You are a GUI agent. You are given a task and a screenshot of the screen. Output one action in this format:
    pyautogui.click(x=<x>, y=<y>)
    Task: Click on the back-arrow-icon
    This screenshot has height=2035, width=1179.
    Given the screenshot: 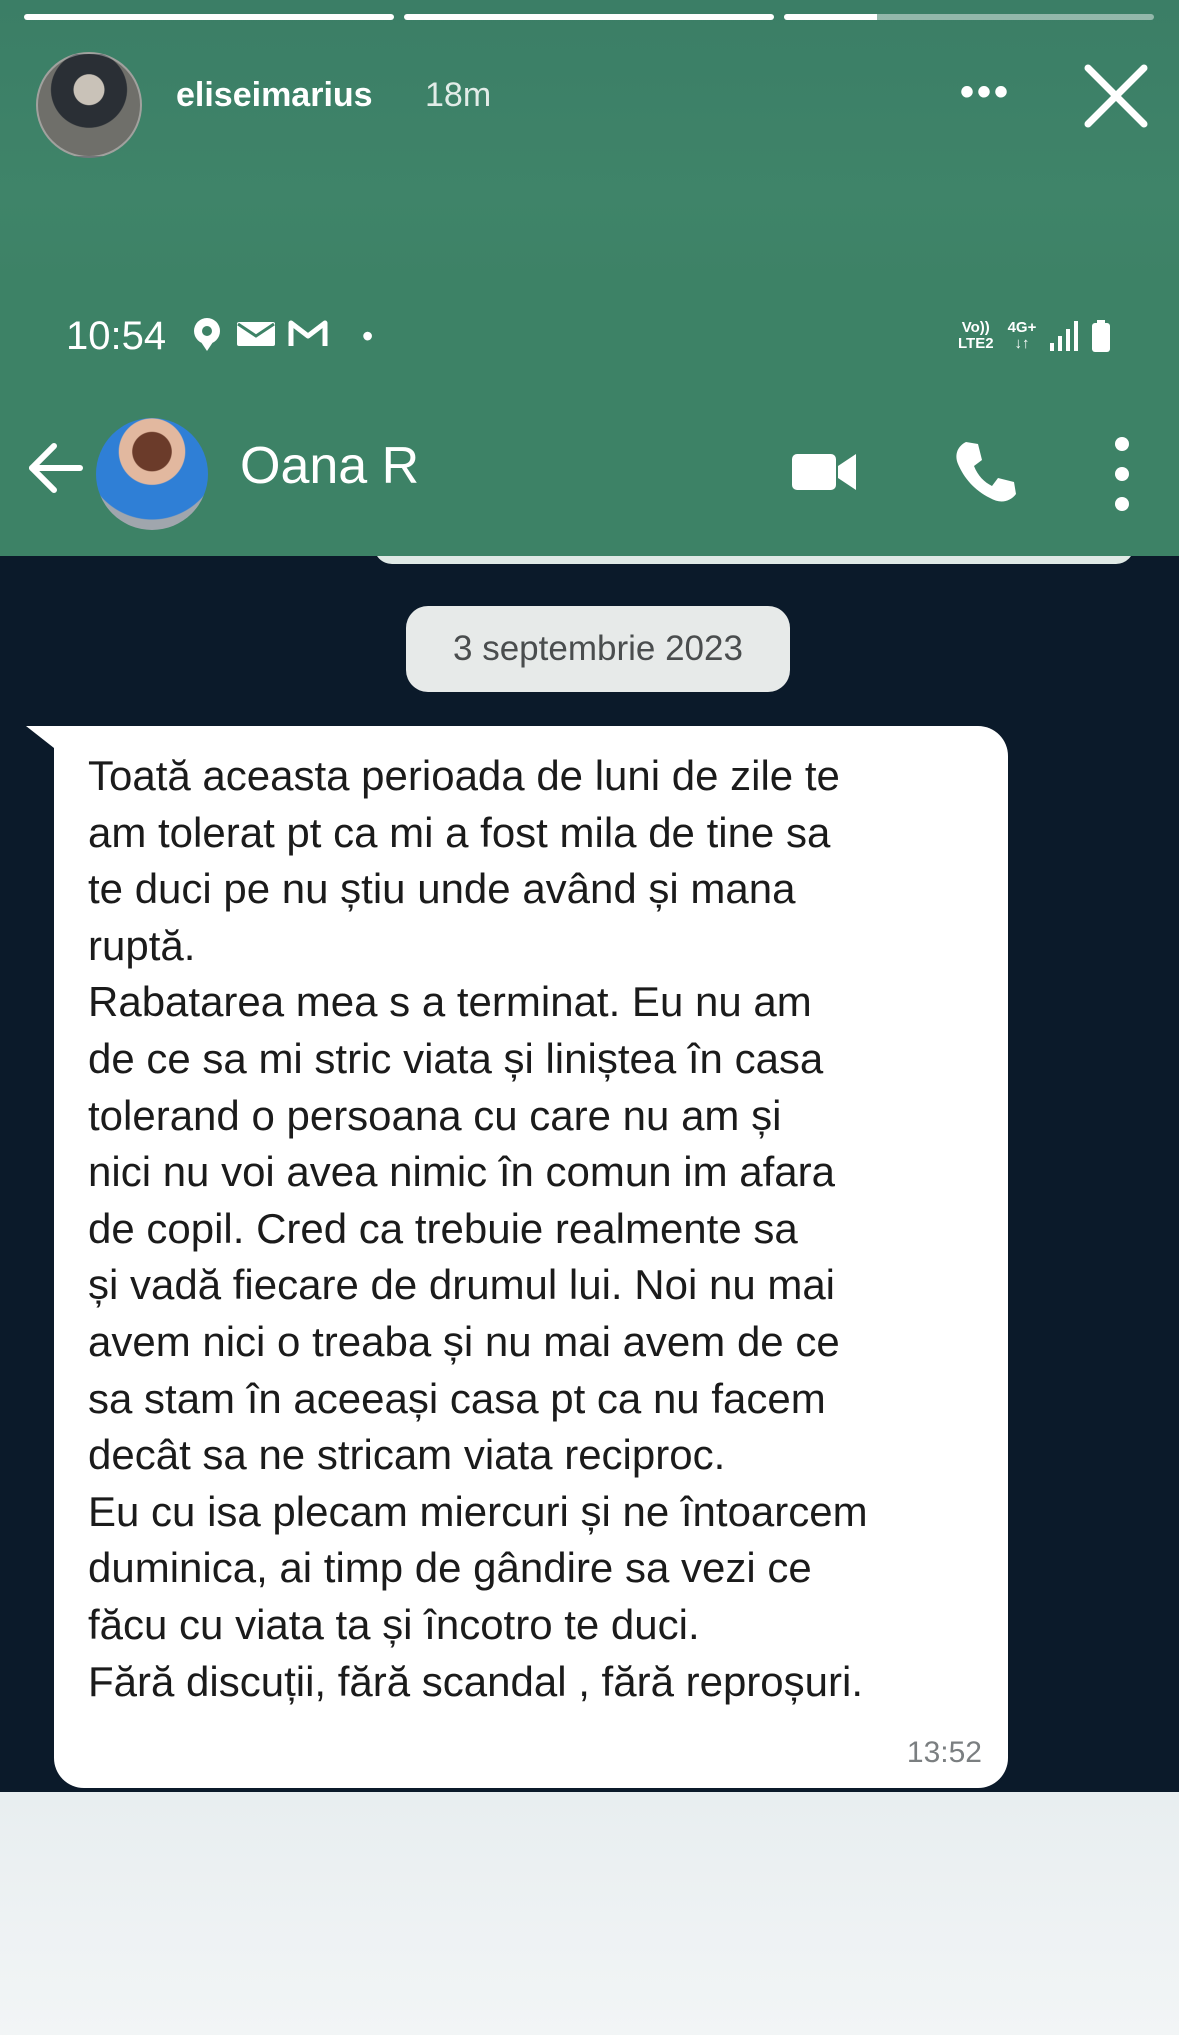 What is the action you would take?
    pyautogui.click(x=56, y=468)
    